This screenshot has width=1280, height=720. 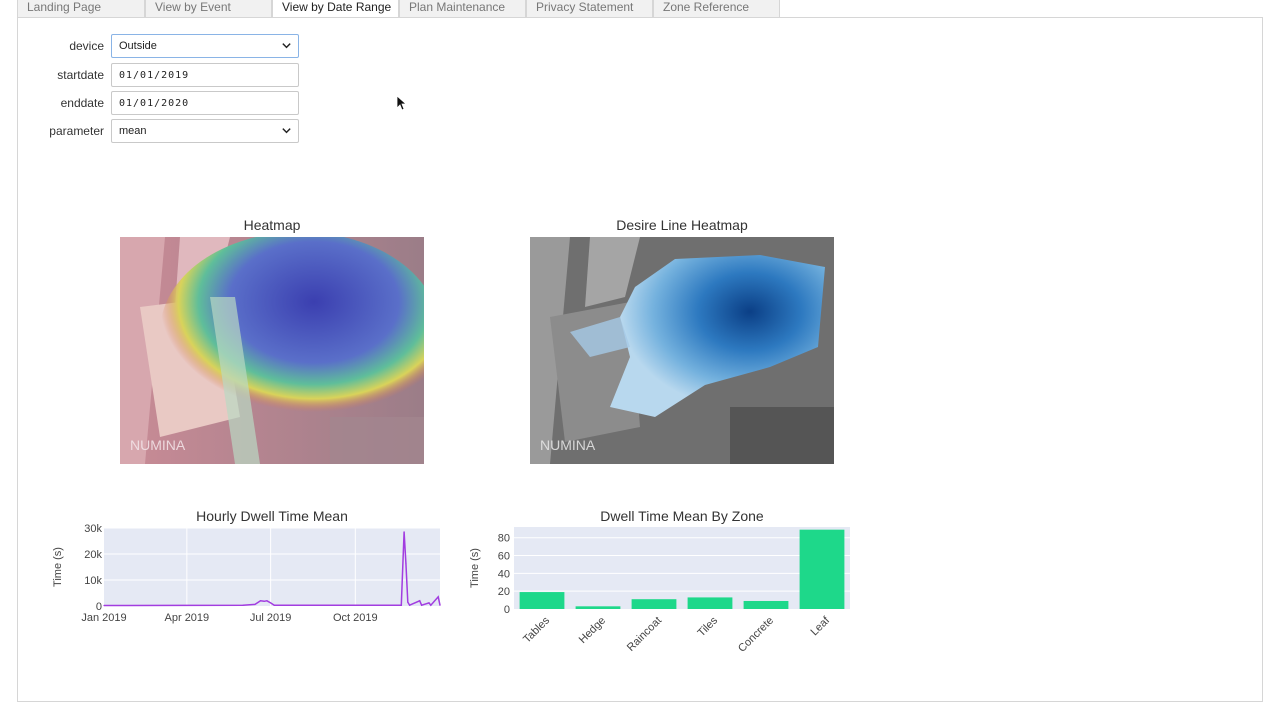 What do you see at coordinates (589, 9) in the screenshot?
I see `tab-privacy-statement: Privacy Statement` at bounding box center [589, 9].